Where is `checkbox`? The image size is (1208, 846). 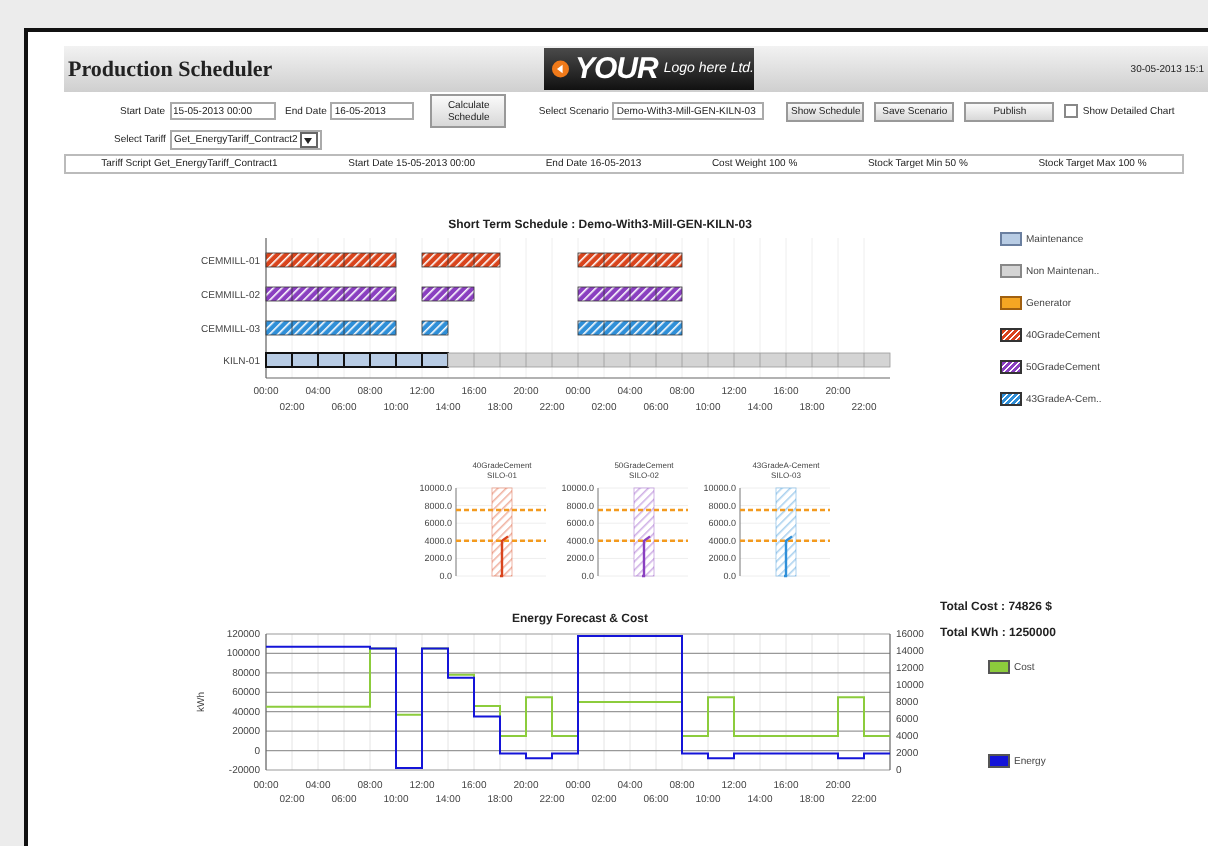 checkbox is located at coordinates (1071, 111).